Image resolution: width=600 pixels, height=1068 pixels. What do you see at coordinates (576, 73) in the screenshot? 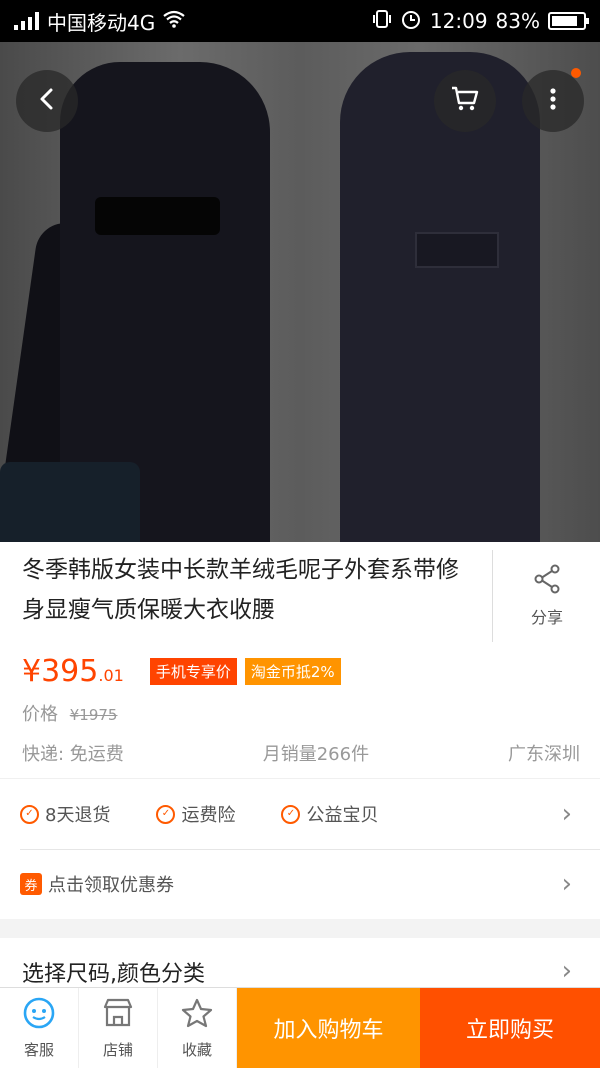
I see `notification-dot` at bounding box center [576, 73].